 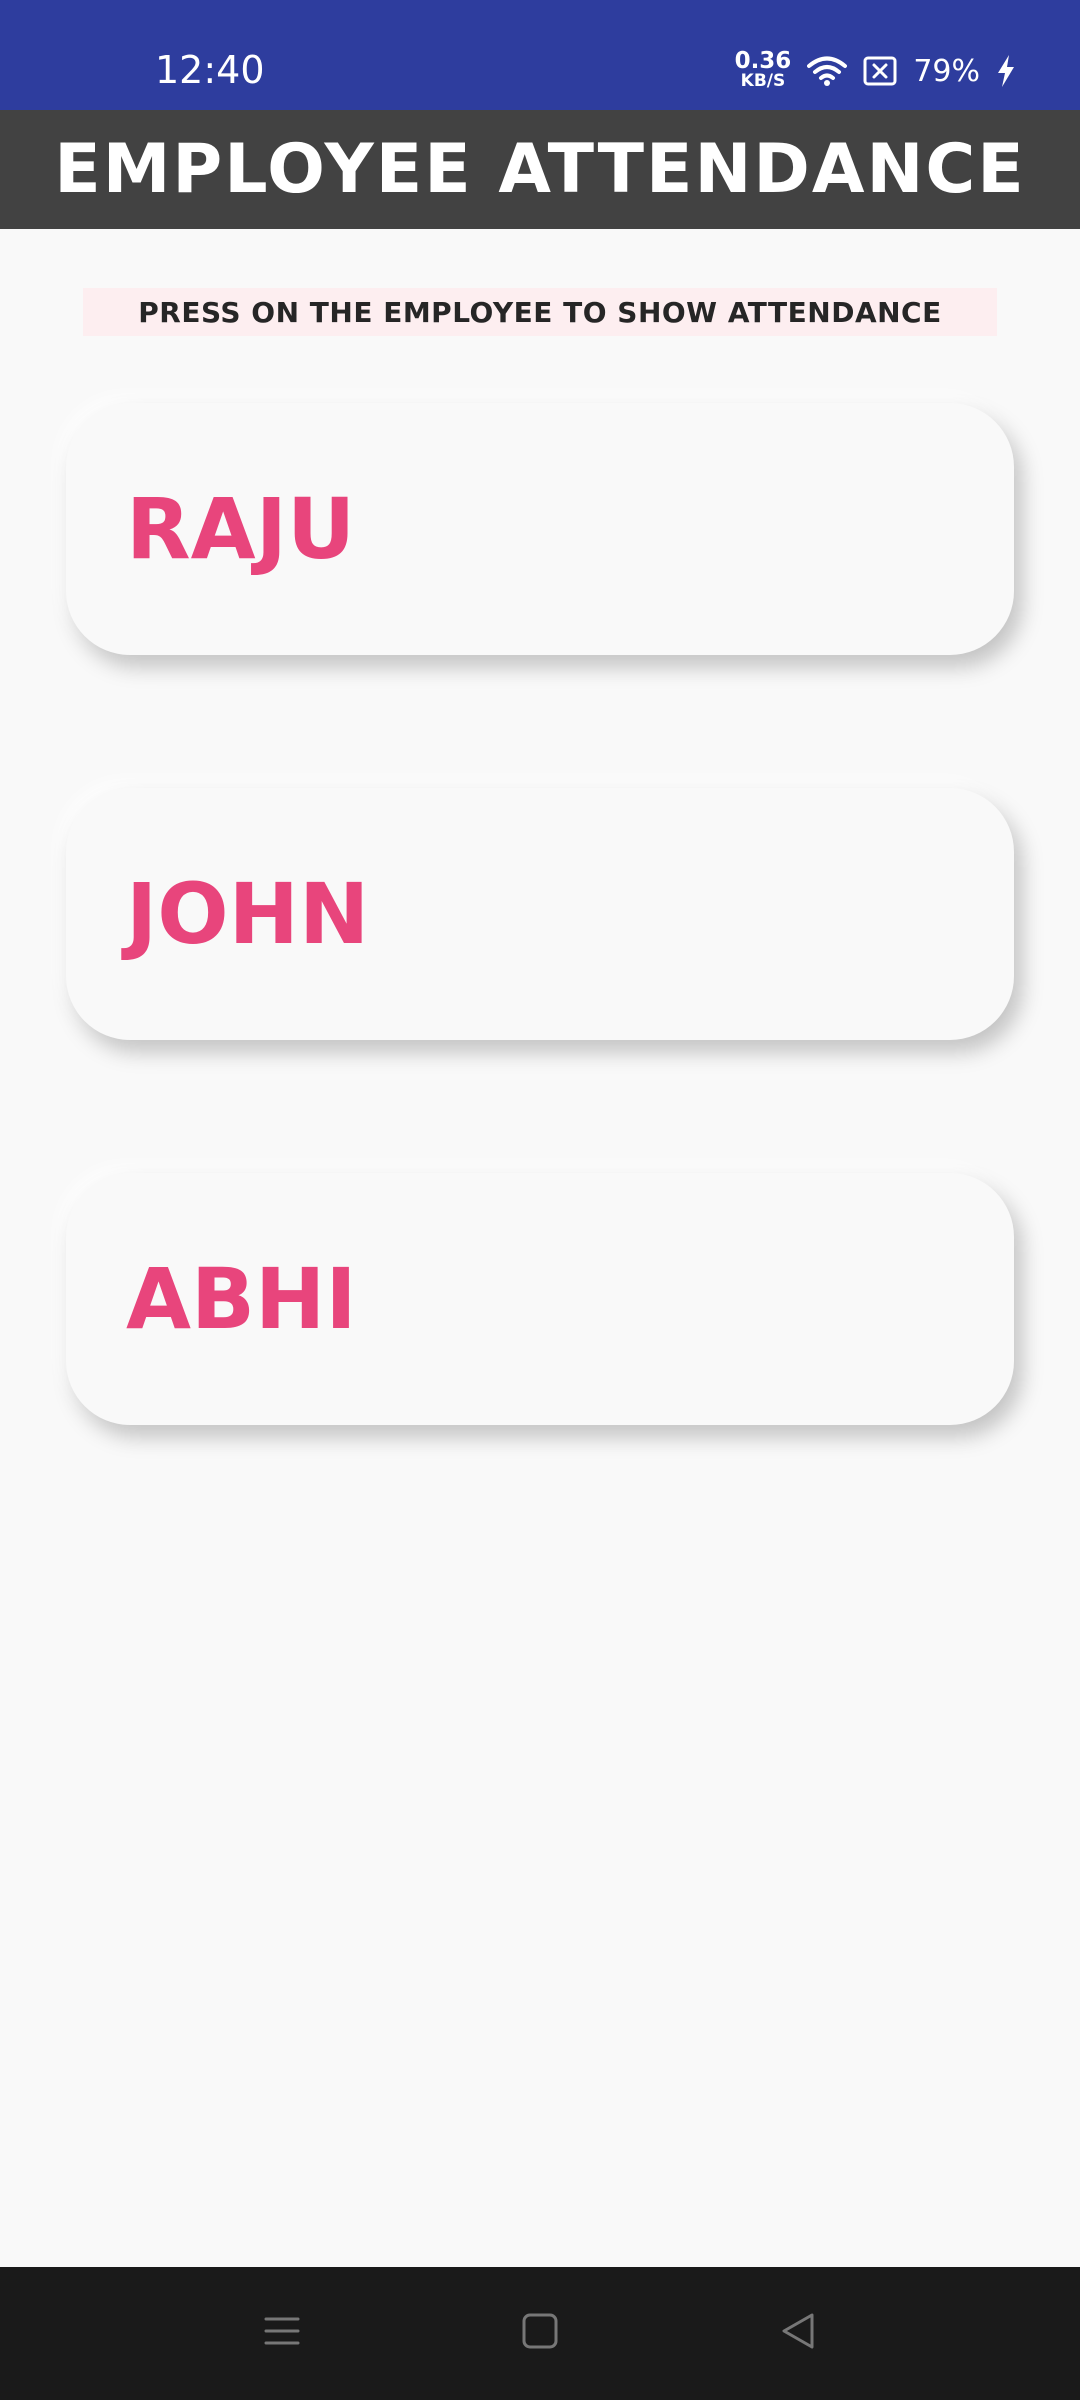 What do you see at coordinates (540, 55) in the screenshot?
I see `status-bar: 12:40 0.36 KB/S 79%` at bounding box center [540, 55].